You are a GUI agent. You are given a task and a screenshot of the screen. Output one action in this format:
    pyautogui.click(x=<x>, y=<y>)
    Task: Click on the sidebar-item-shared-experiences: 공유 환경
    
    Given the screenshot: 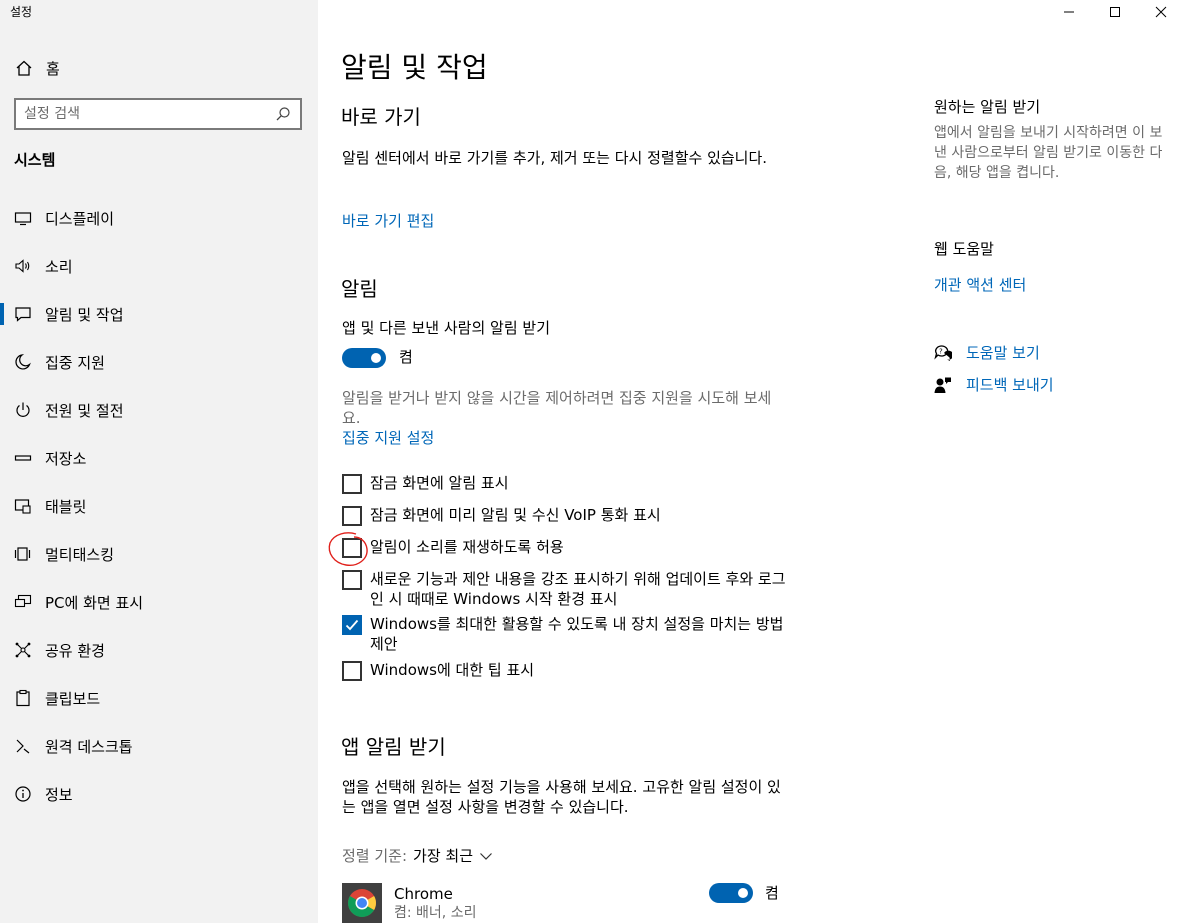 What is the action you would take?
    pyautogui.click(x=159, y=650)
    